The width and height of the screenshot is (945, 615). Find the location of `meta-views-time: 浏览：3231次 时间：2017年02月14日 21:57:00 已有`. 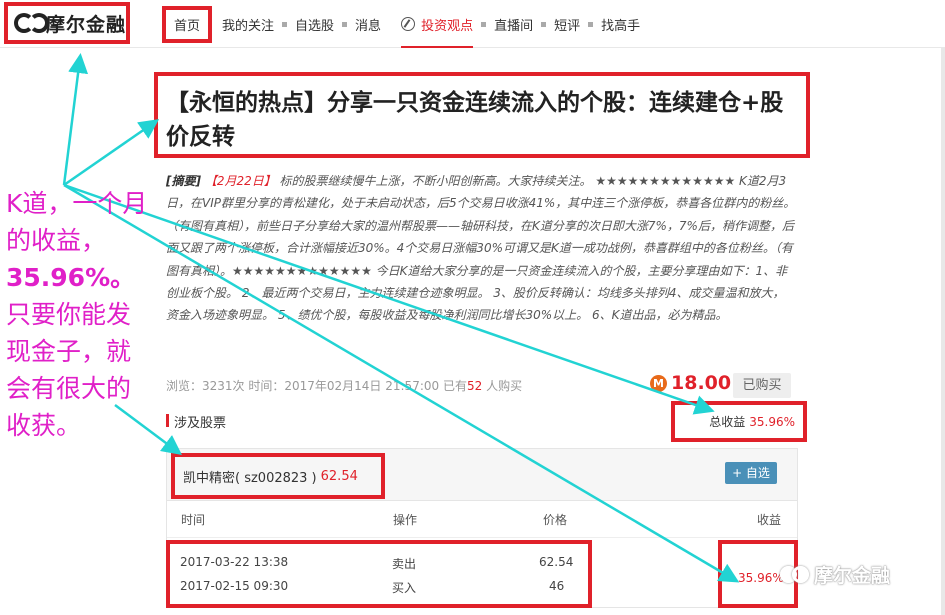

meta-views-time: 浏览：3231次 时间：2017年02月14日 21:57:00 已有 is located at coordinates (316, 386).